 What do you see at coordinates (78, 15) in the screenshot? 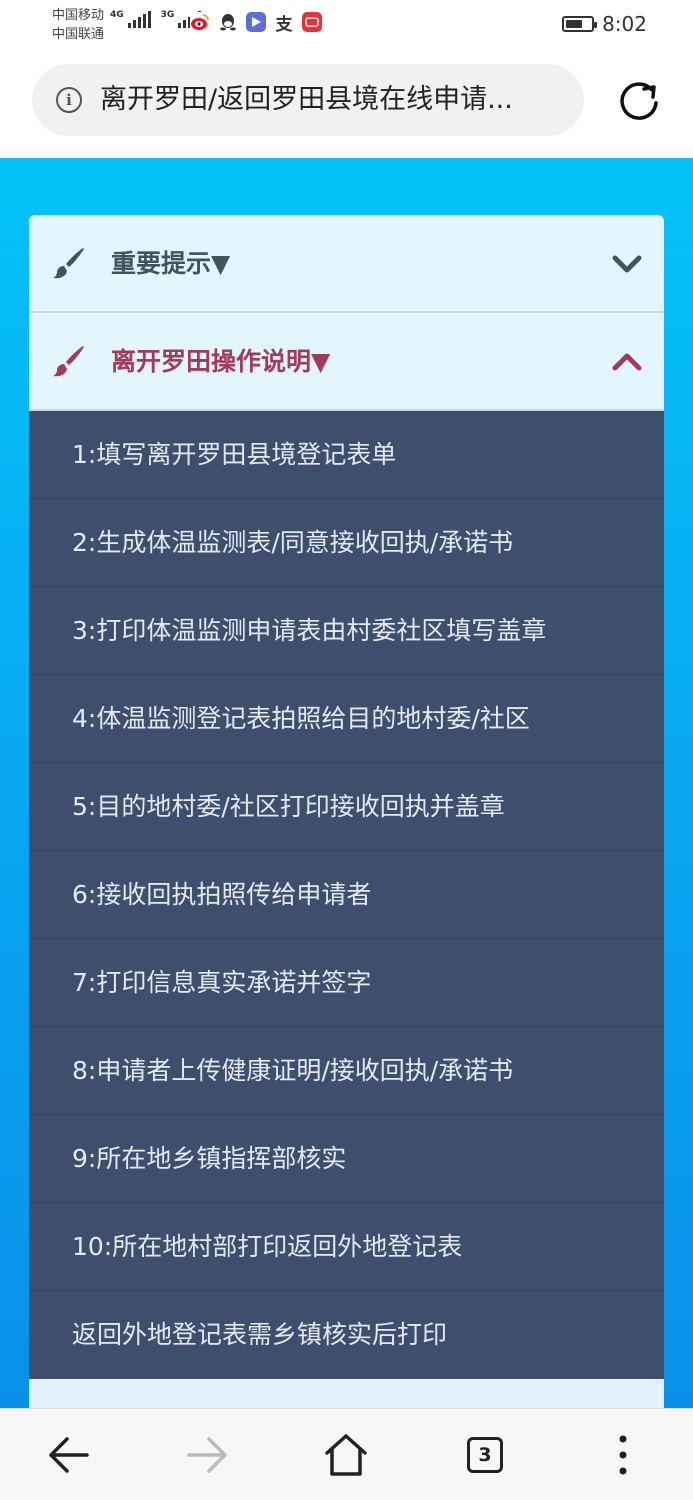
I see `carrier-1: 中国移动` at bounding box center [78, 15].